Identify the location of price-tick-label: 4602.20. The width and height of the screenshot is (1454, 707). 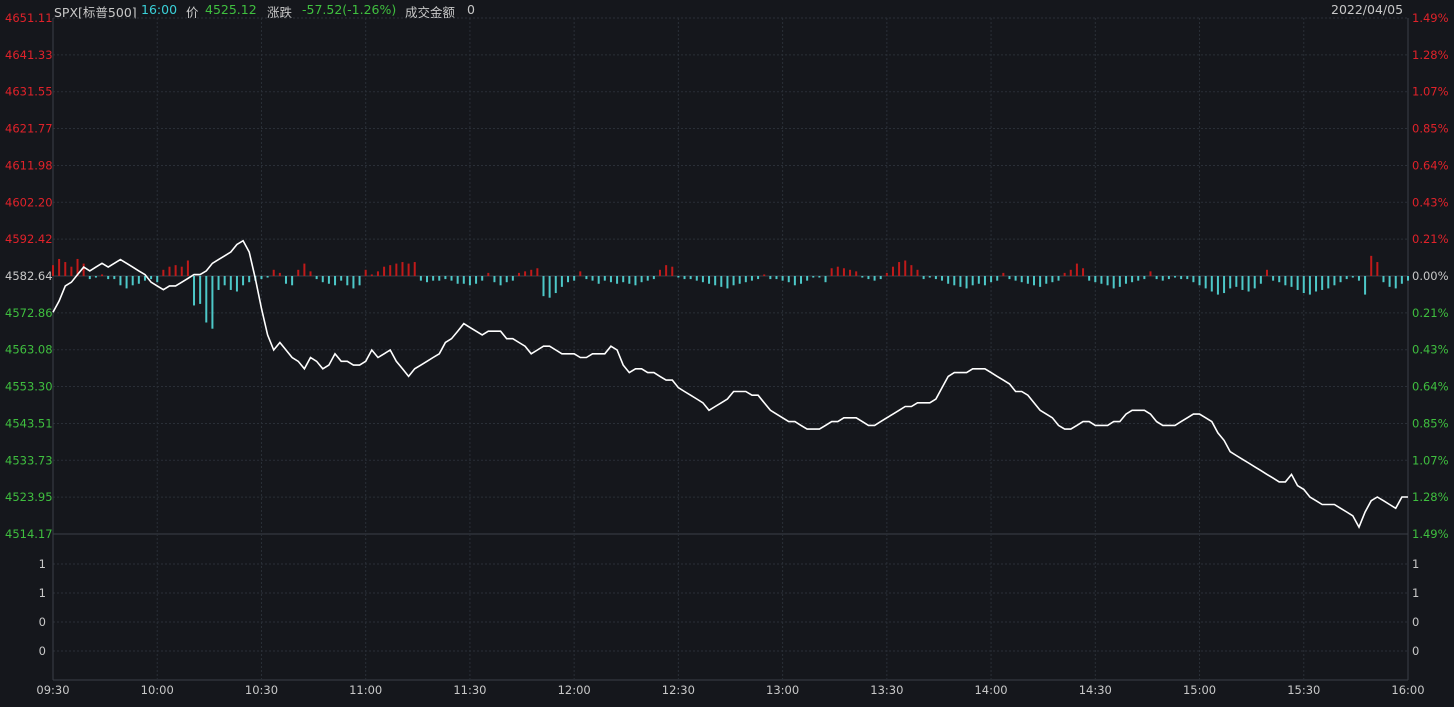
(29, 202).